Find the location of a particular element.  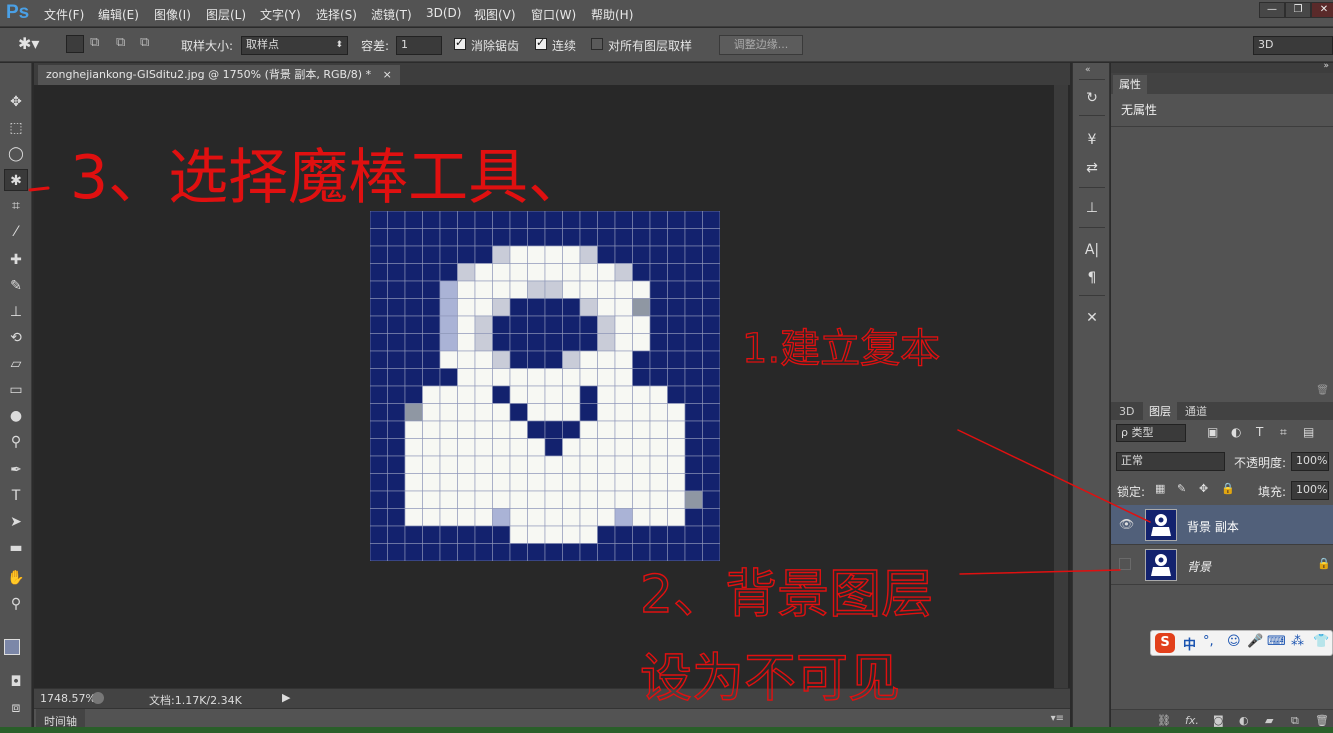

filter-adjustment-icon: ◐ is located at coordinates (1236, 432).